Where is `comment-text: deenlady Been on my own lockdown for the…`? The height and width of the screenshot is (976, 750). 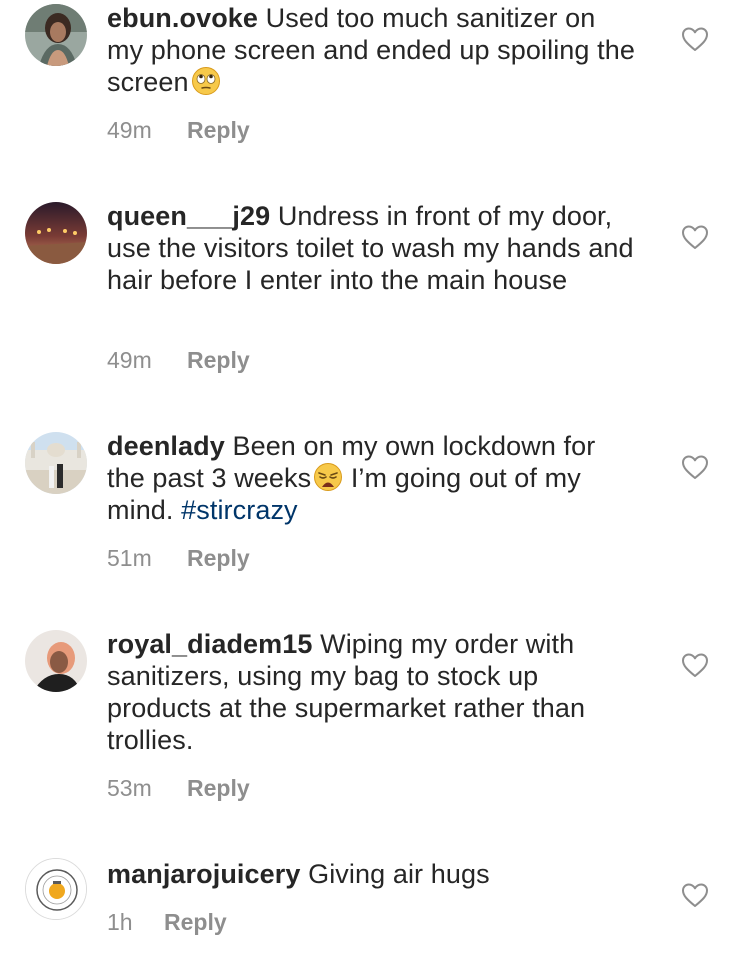
comment-text: deenlady Been on my own lockdown for the… is located at coordinates (372, 478).